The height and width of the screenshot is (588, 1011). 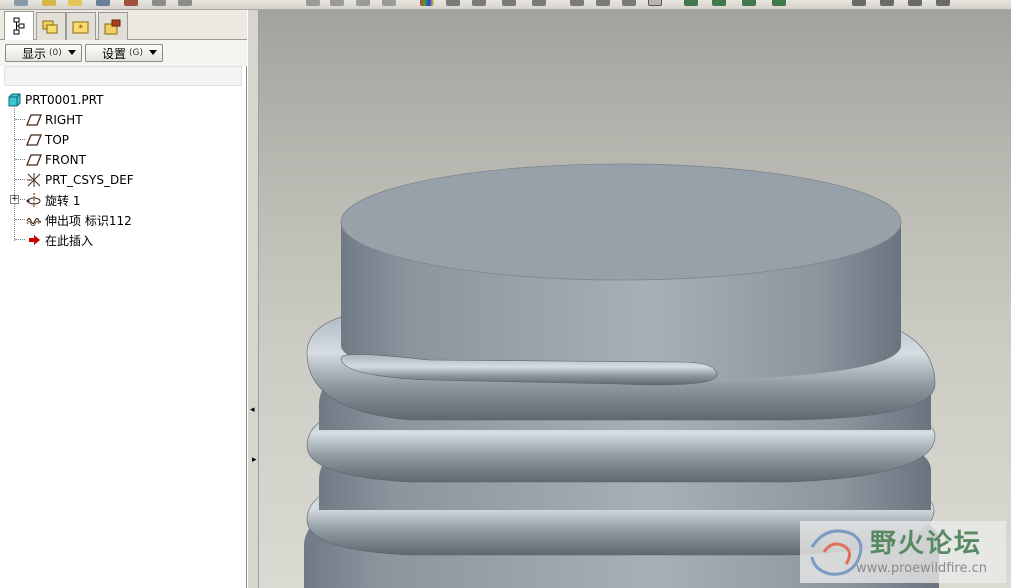 I want to click on tree-item-label: RIGHT, so click(x=64, y=120).